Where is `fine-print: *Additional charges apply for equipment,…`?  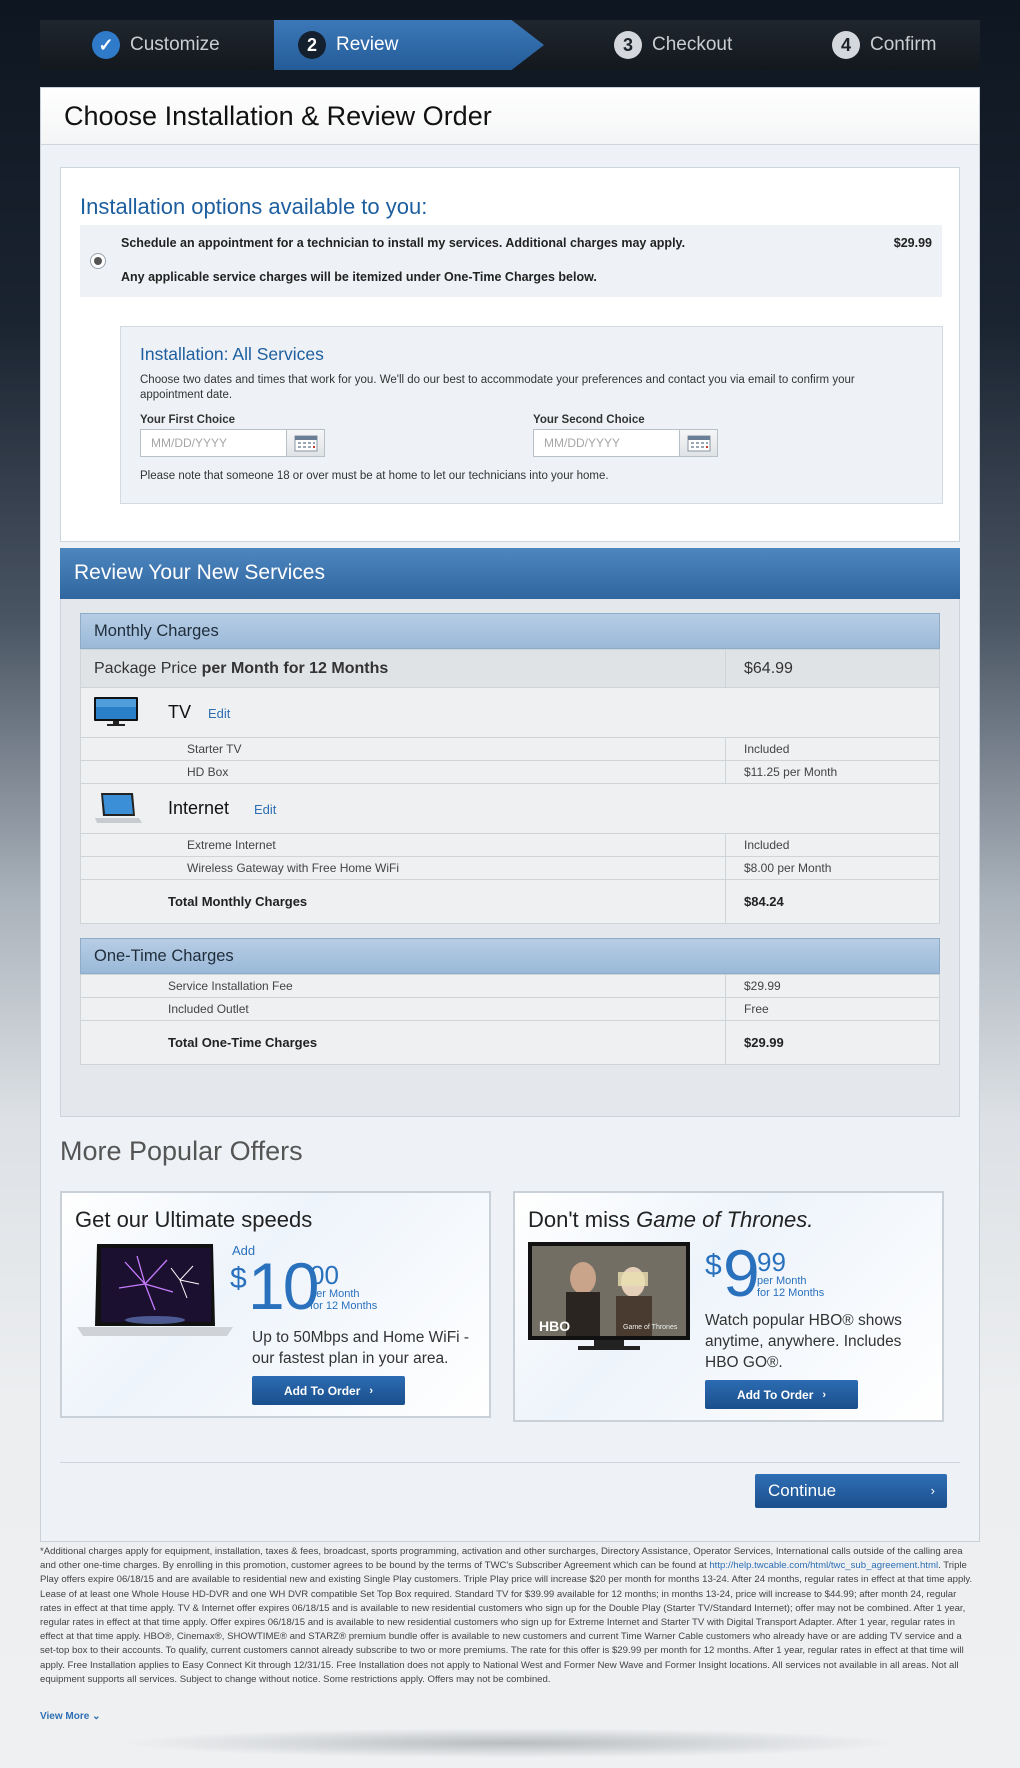 fine-print: *Additional charges apply for equipment,… is located at coordinates (506, 1615).